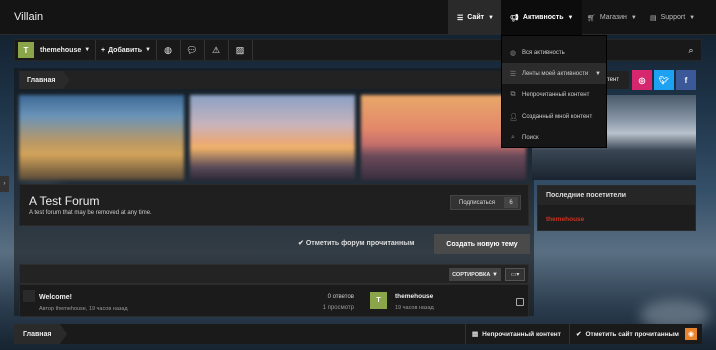 This screenshot has width=716, height=350. What do you see at coordinates (103, 50) in the screenshot?
I see `plus-icon: +` at bounding box center [103, 50].